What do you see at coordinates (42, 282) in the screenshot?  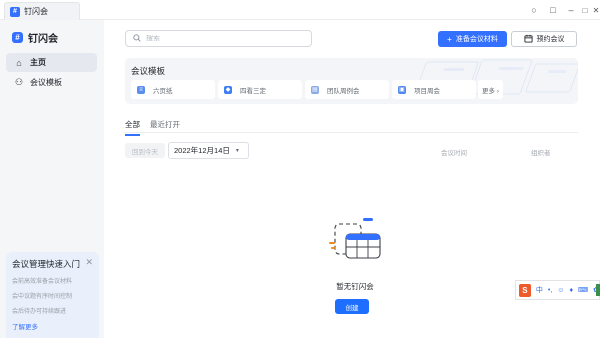 I see `quick-start-item: 会前高效准备会议材料` at bounding box center [42, 282].